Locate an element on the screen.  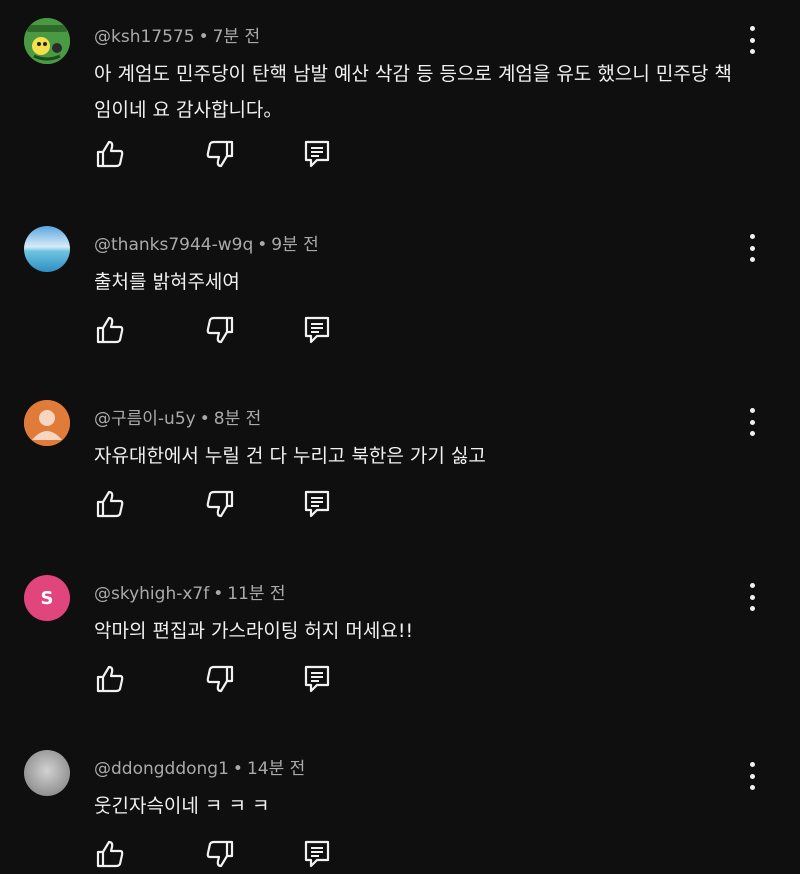
comment-text: 출처를 밝혀주세여 is located at coordinates (167, 282).